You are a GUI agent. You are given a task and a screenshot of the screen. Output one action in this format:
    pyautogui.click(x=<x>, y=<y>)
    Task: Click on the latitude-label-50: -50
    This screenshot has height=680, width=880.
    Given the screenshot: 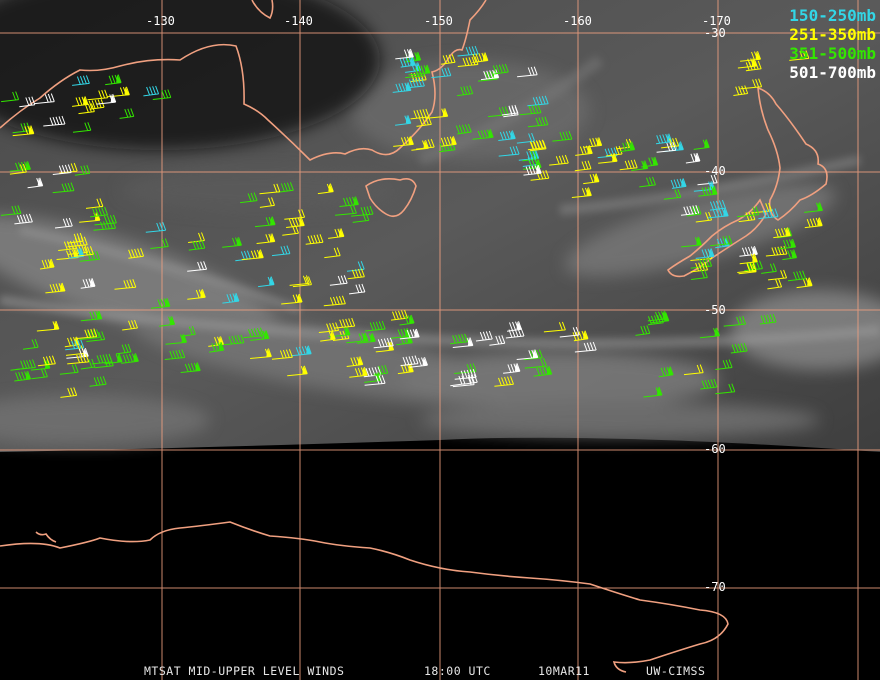 What is the action you would take?
    pyautogui.click(x=715, y=310)
    